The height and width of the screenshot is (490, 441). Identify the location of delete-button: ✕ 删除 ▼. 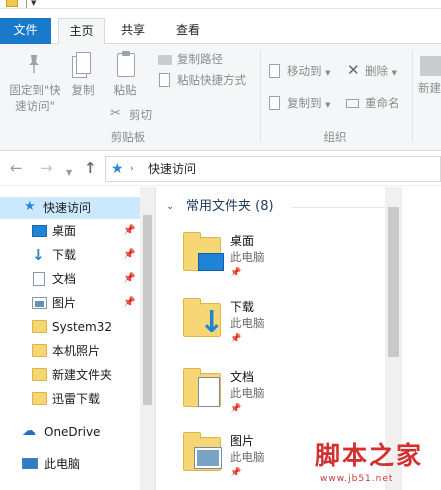
(371, 71).